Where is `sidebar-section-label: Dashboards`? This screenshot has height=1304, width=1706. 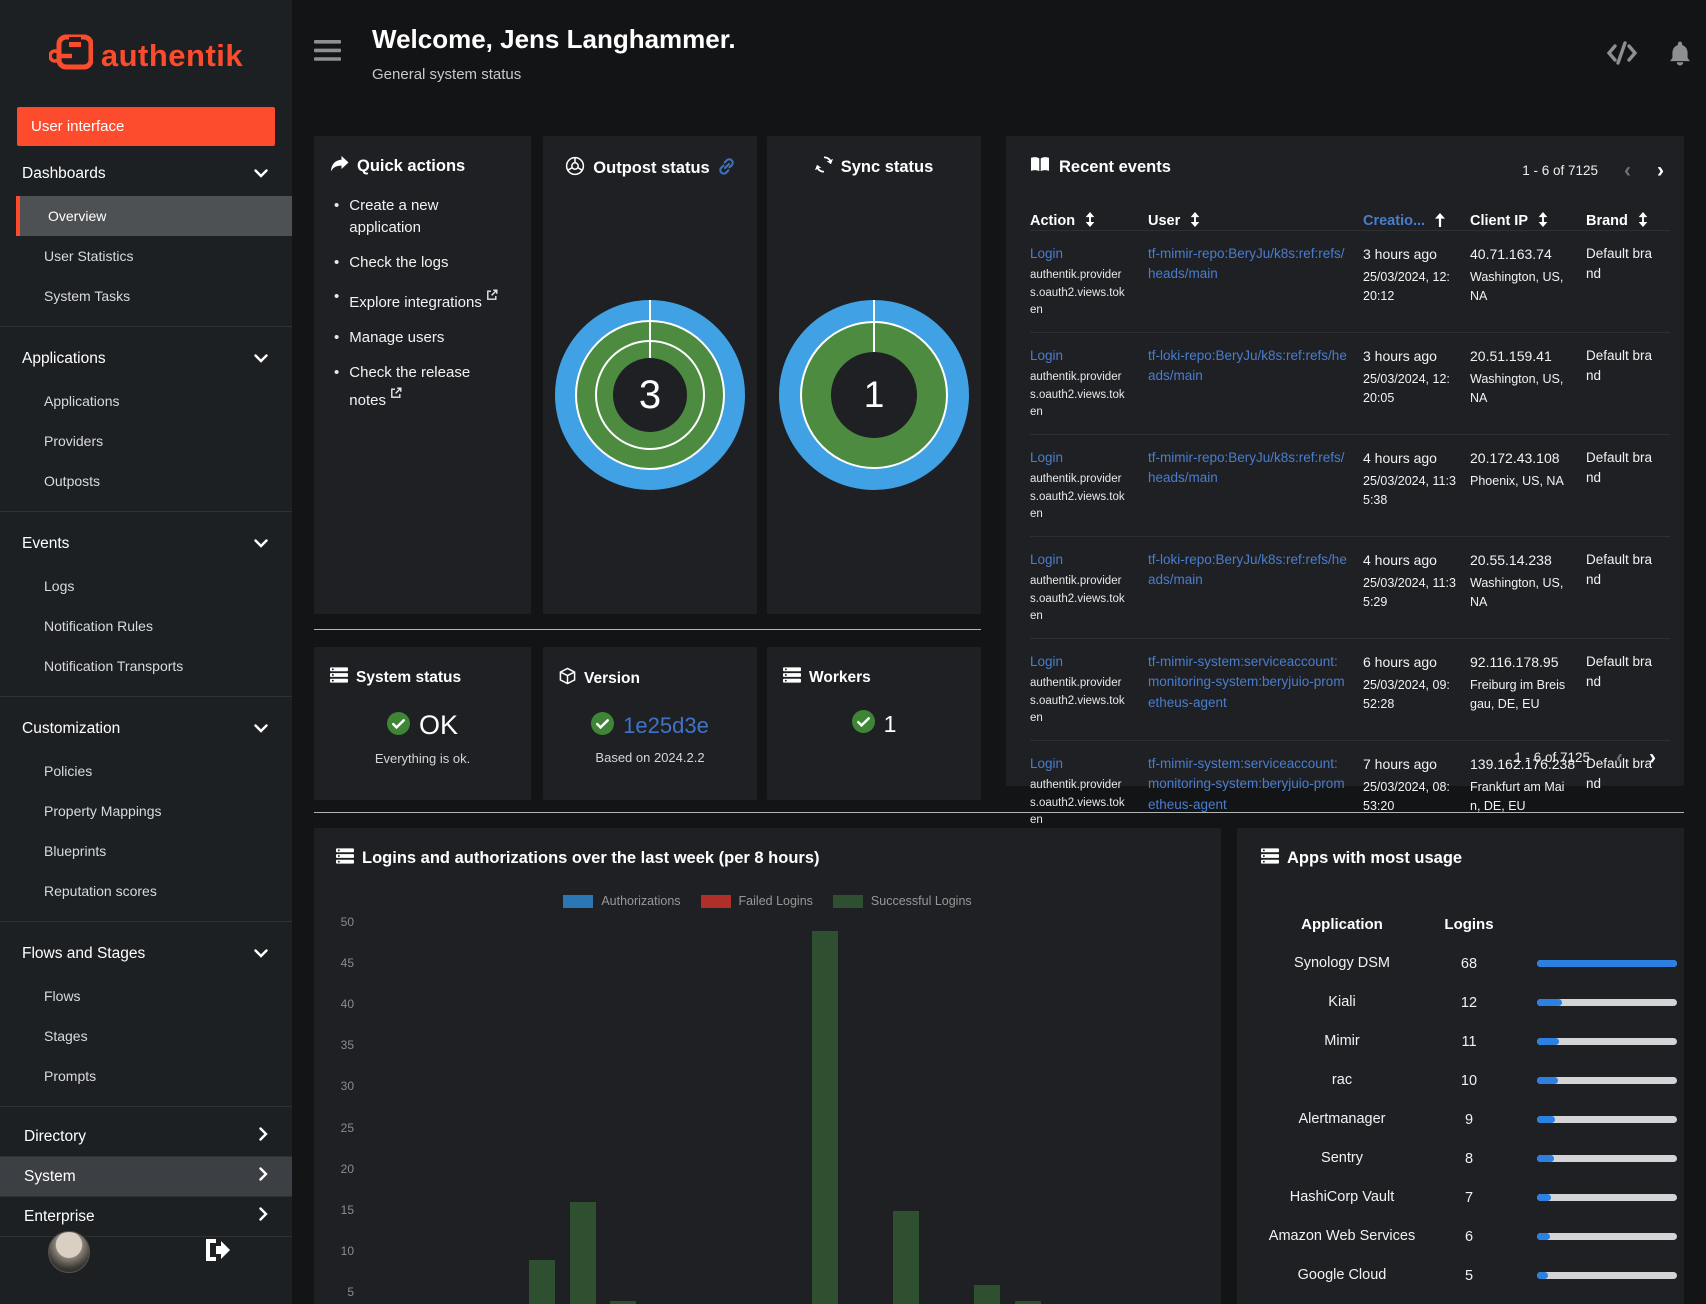
sidebar-section-label: Dashboards is located at coordinates (64, 173).